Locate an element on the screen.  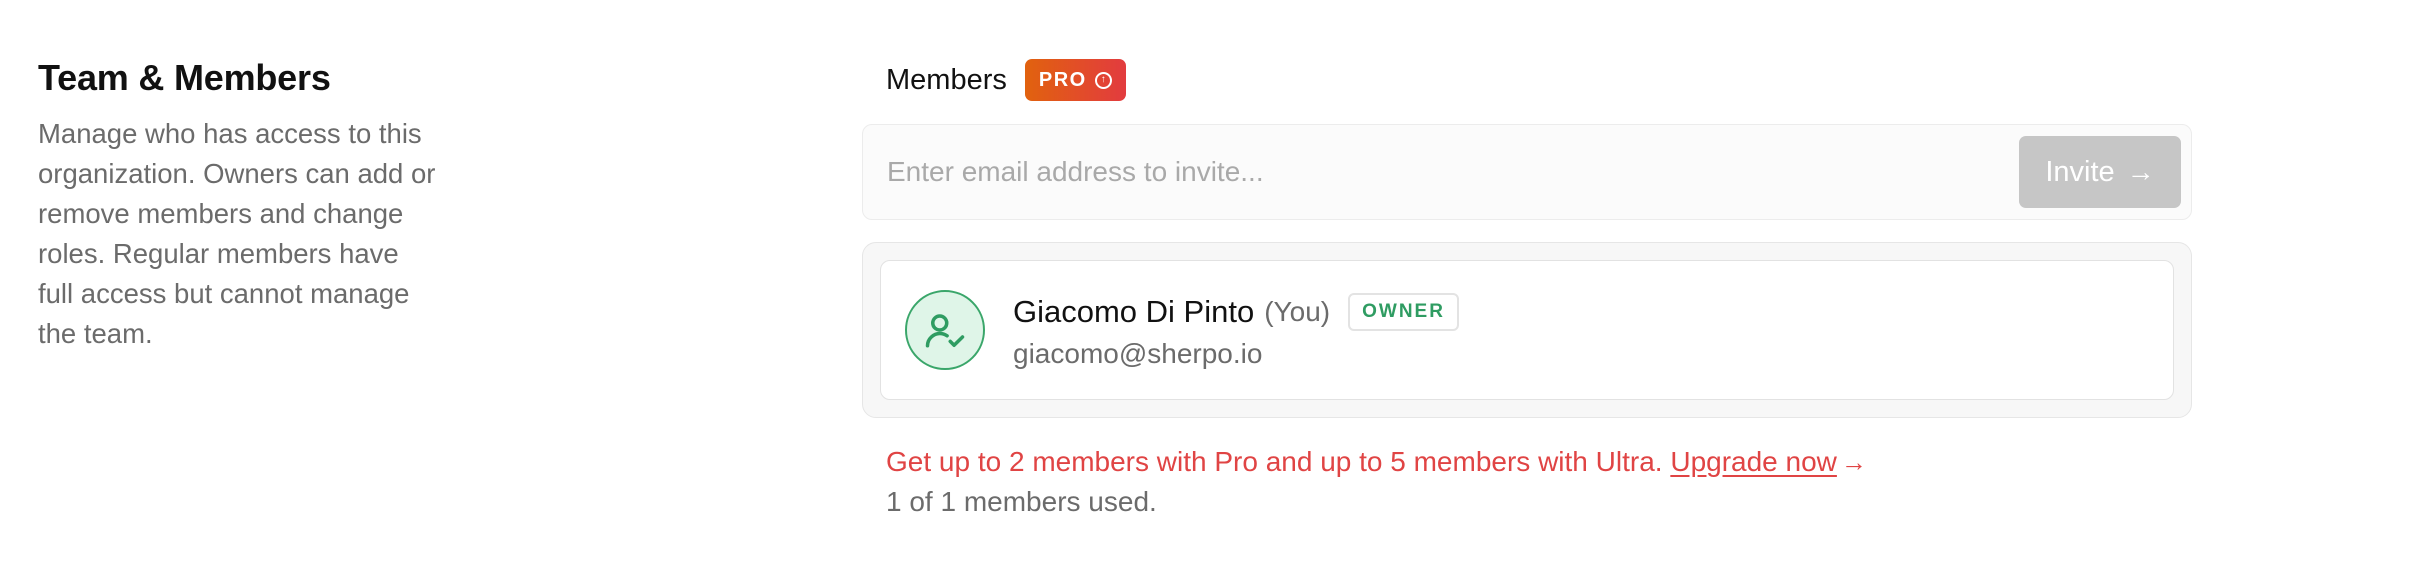
upgrade-arrow-circle-icon: ↑ is located at coordinates (1103, 80).